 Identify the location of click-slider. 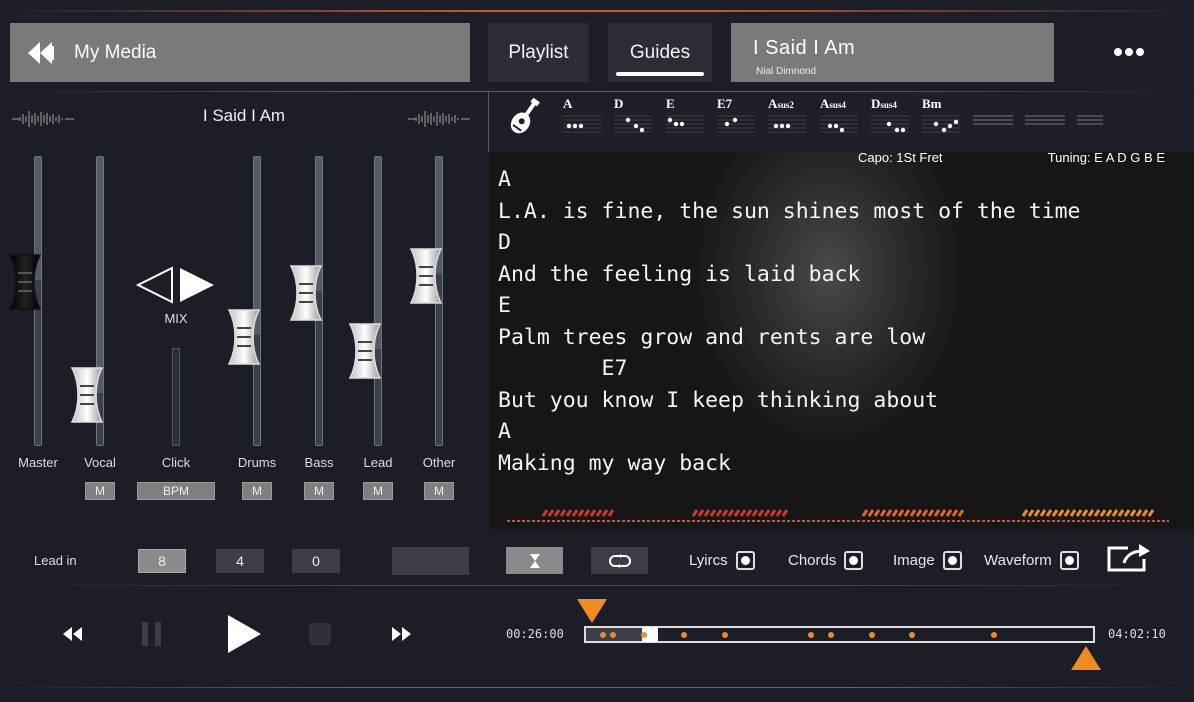
(176, 397).